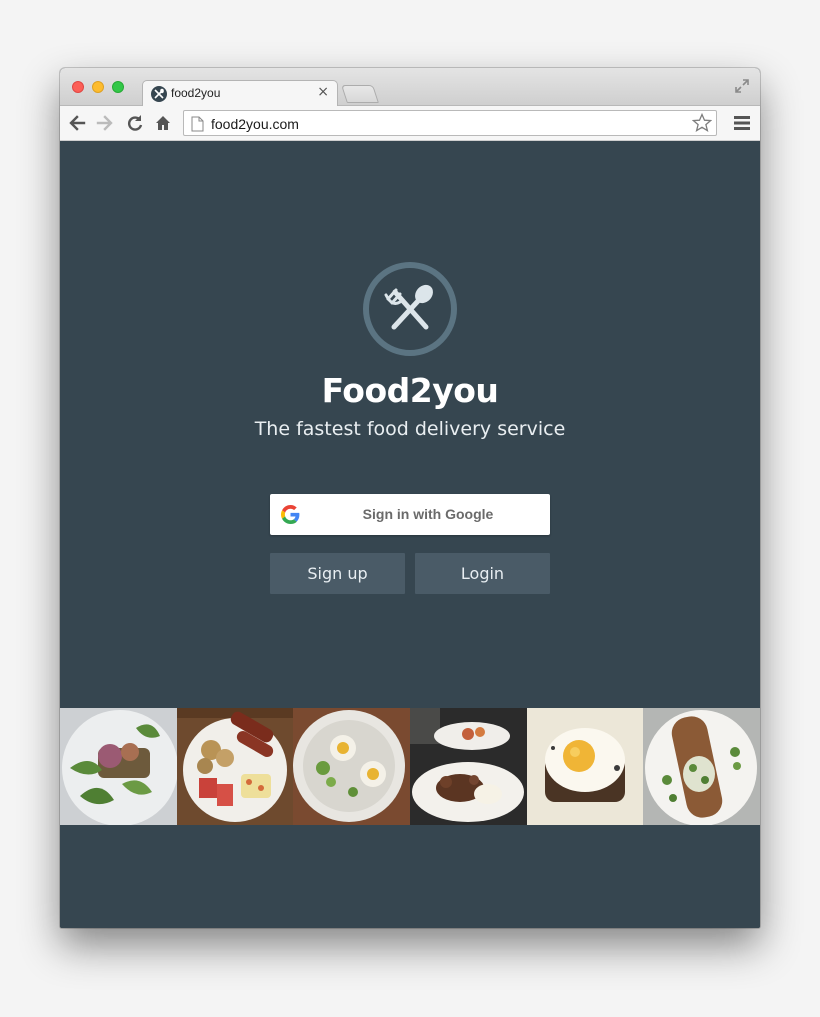 The height and width of the screenshot is (1017, 820). I want to click on google-logo-icon, so click(290, 514).